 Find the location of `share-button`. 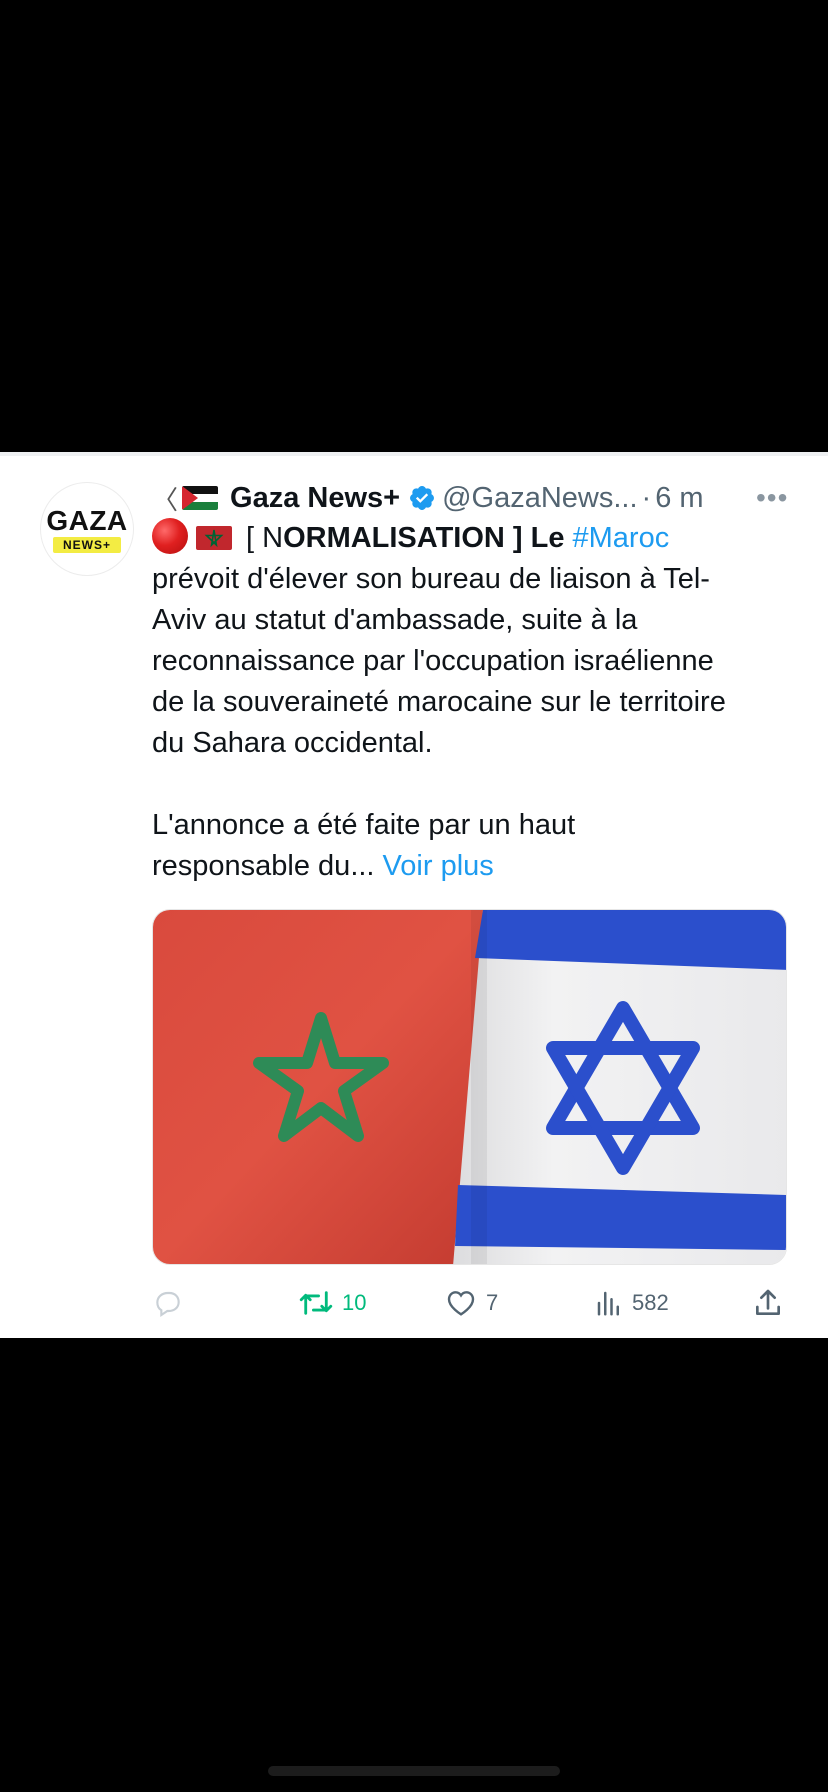

share-button is located at coordinates (768, 1303).